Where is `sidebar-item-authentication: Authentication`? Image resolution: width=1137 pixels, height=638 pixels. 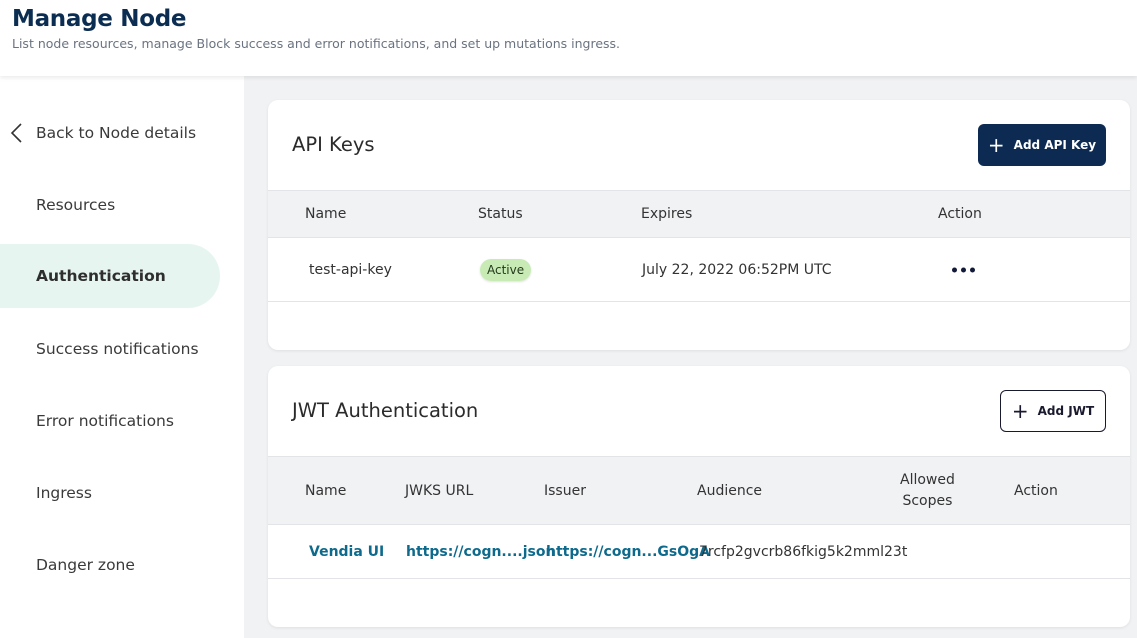 sidebar-item-authentication: Authentication is located at coordinates (110, 276).